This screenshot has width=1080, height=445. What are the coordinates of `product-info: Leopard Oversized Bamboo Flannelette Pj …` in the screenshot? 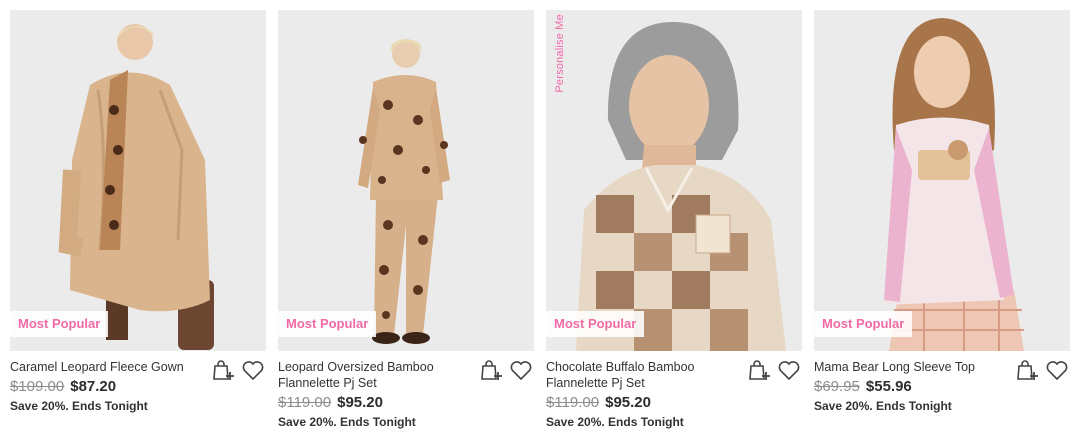 It's located at (406, 394).